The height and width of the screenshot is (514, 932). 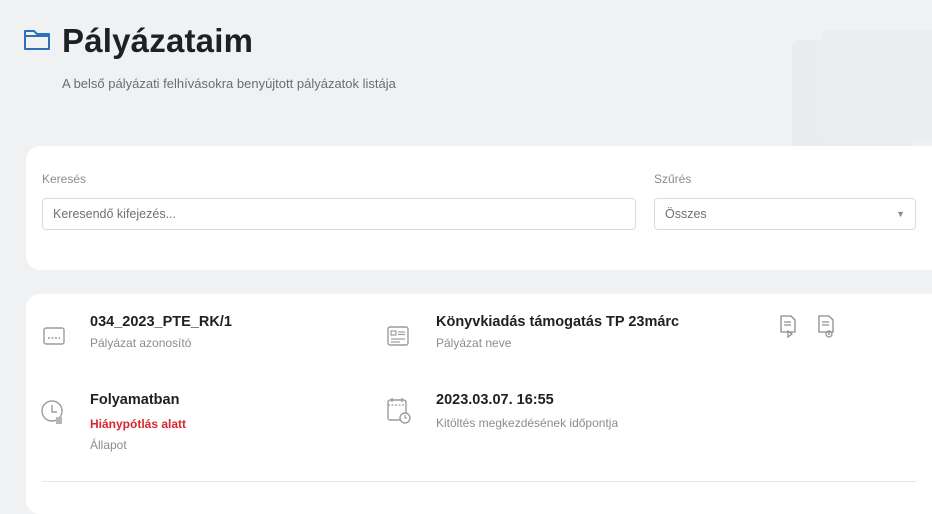 I want to click on page-header: Pályázataim, so click(x=137, y=41).